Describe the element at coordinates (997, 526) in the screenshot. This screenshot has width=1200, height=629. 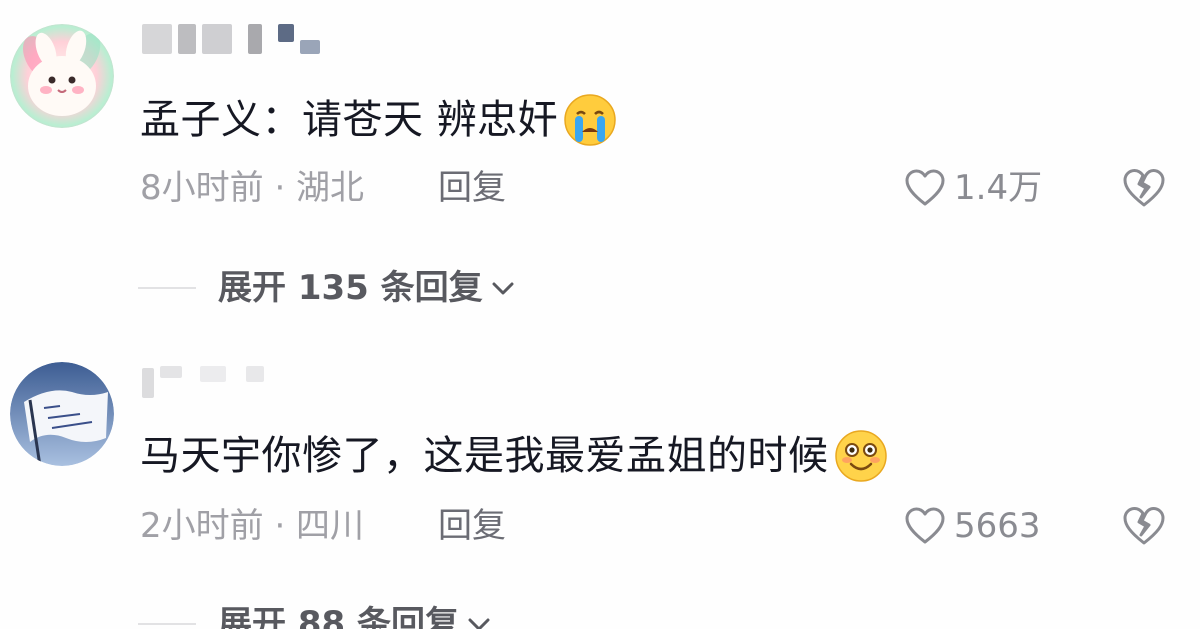
I see `like-count: 5663` at that location.